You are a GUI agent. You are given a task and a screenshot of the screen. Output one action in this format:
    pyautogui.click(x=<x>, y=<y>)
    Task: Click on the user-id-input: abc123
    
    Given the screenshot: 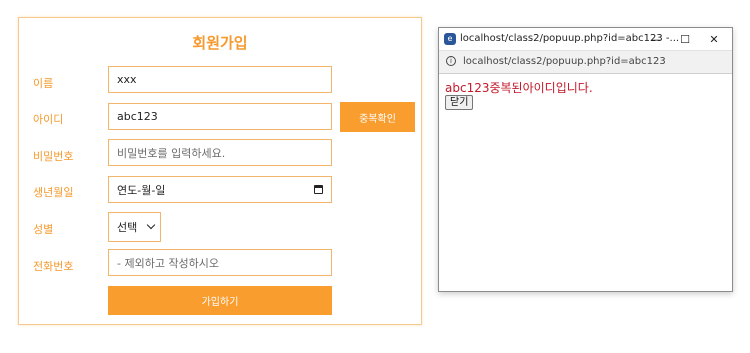 What is the action you would take?
    pyautogui.click(x=220, y=116)
    